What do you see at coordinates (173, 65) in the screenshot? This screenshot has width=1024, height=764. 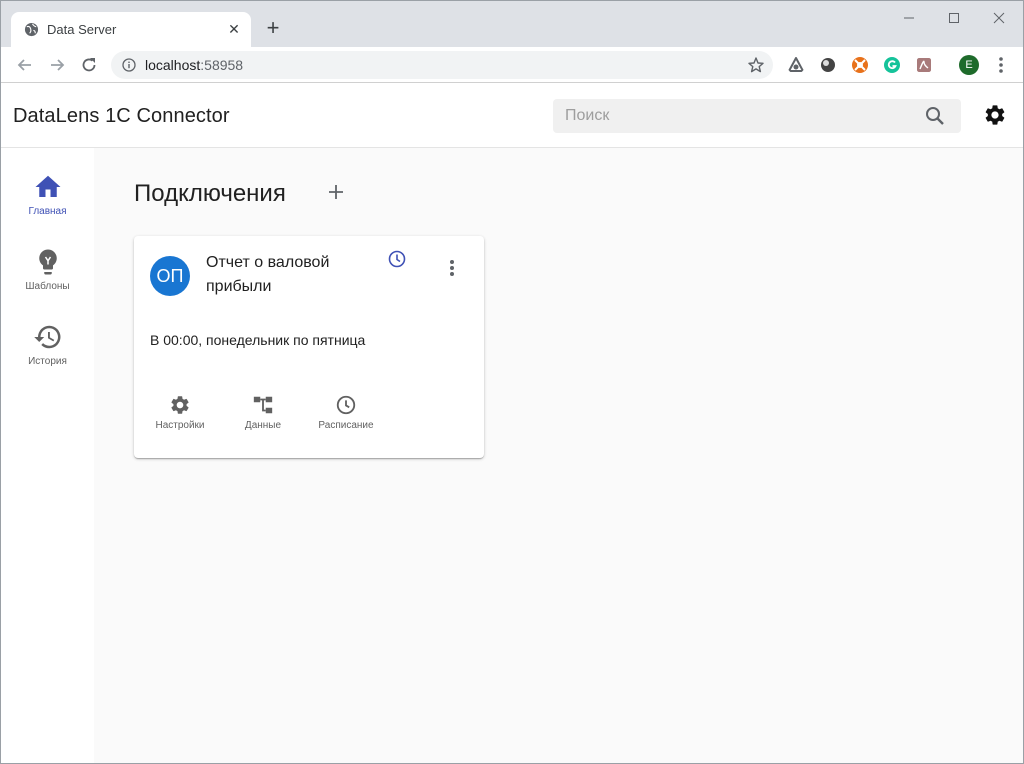 I see `url-host: localhost` at bounding box center [173, 65].